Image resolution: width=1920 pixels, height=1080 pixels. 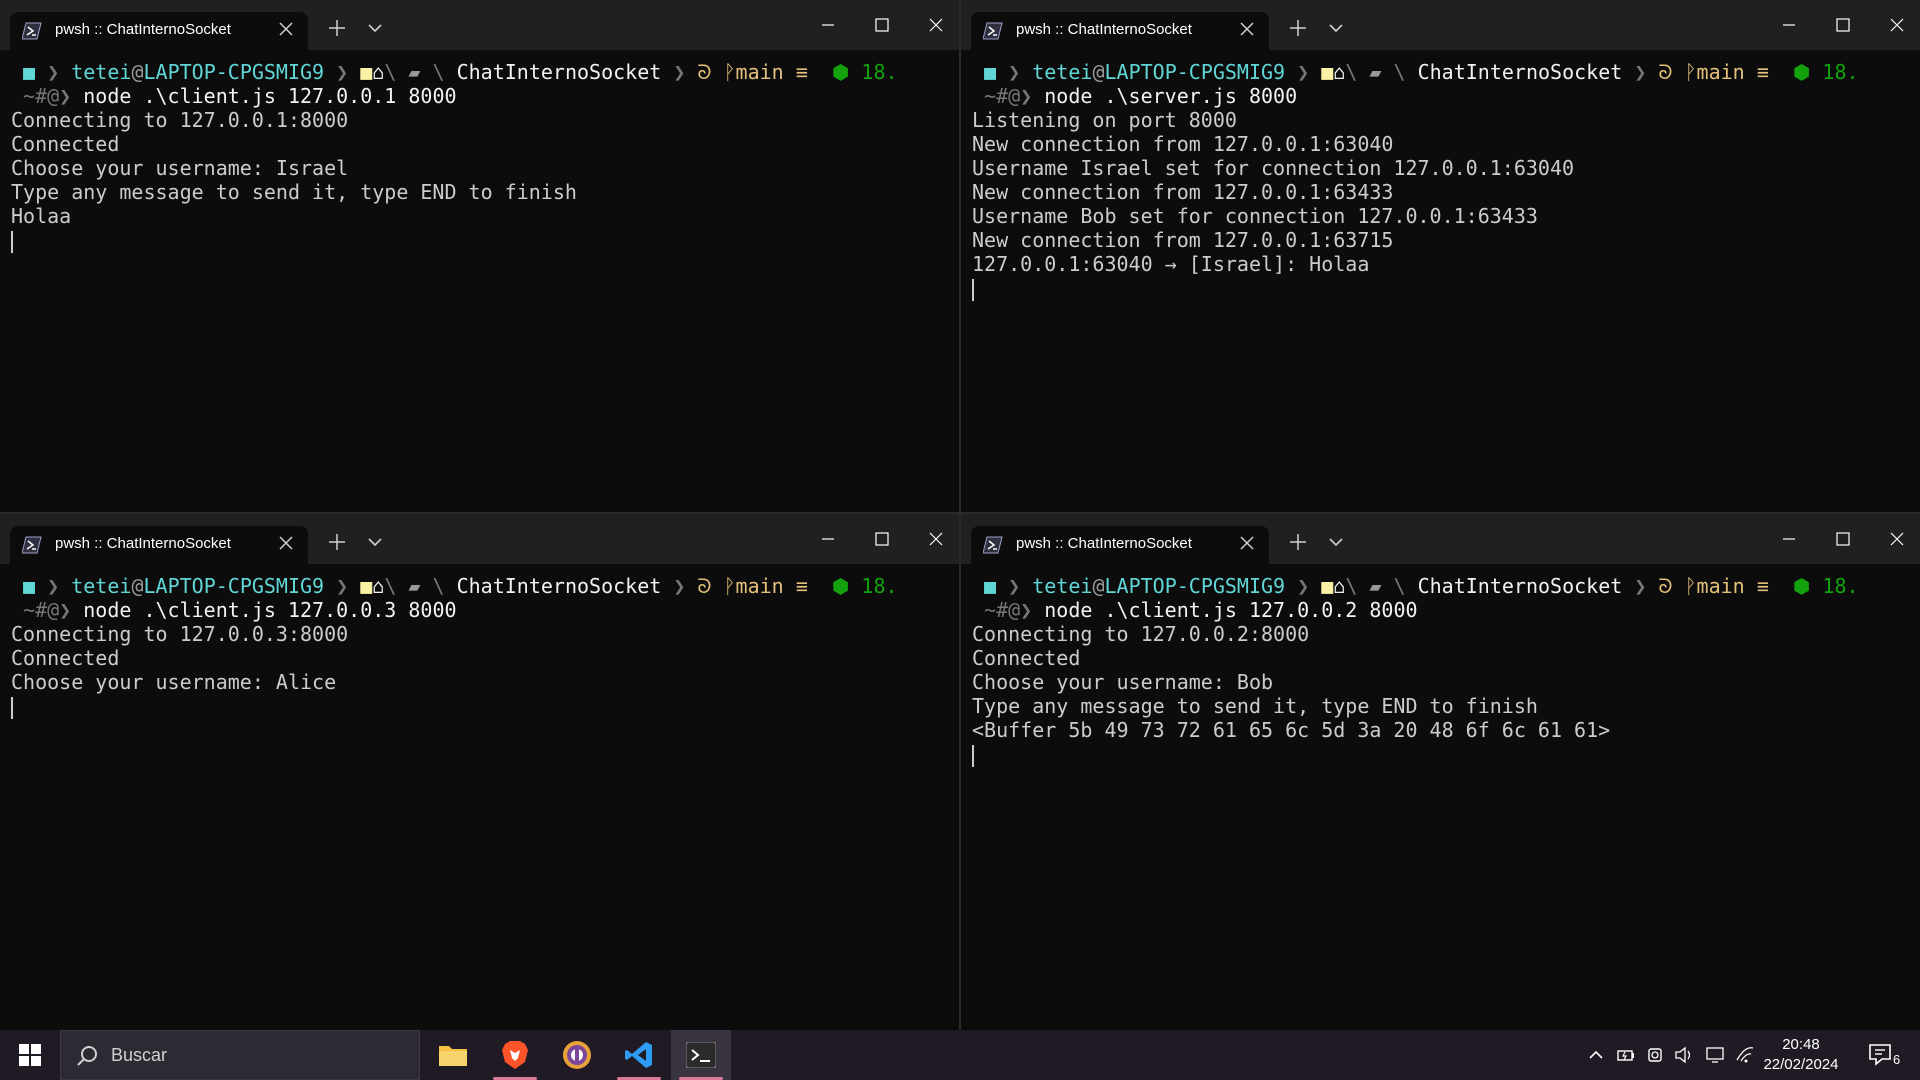 What do you see at coordinates (1745, 1055) in the screenshot?
I see `wifi-icon` at bounding box center [1745, 1055].